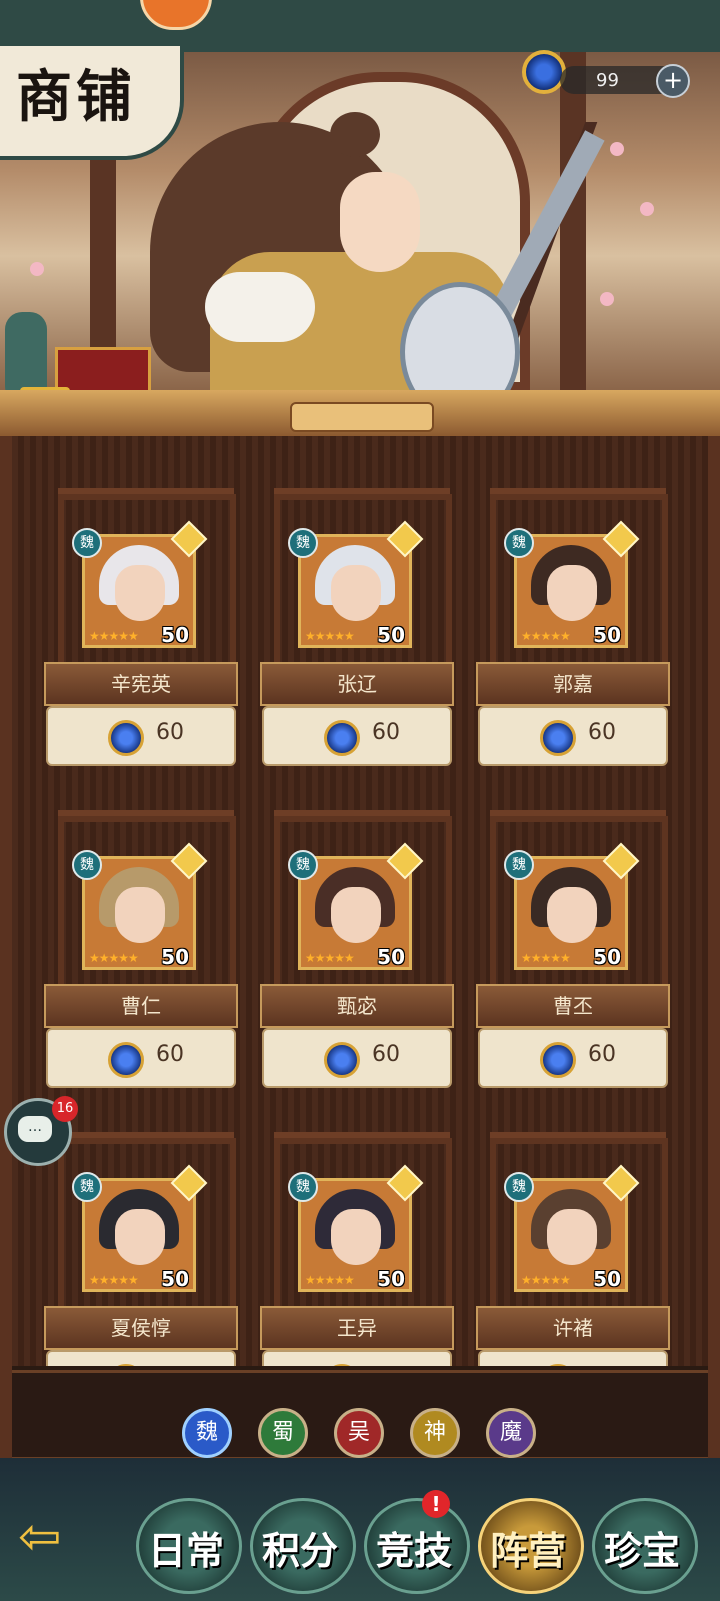 The image size is (720, 1601). Describe the element at coordinates (360, 26) in the screenshot. I see `top-status-strip` at that location.